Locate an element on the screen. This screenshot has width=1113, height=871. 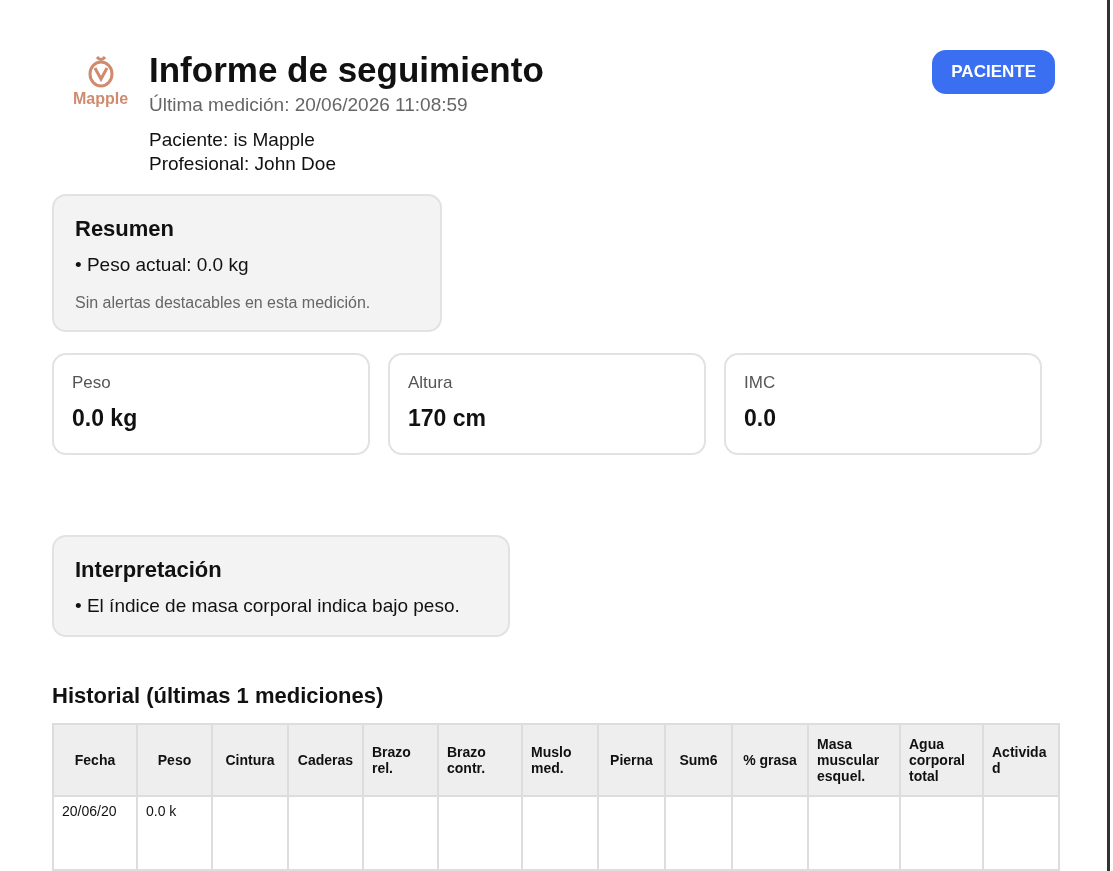
summary-note: Sin alertas destacables en esta medición. is located at coordinates (223, 303).